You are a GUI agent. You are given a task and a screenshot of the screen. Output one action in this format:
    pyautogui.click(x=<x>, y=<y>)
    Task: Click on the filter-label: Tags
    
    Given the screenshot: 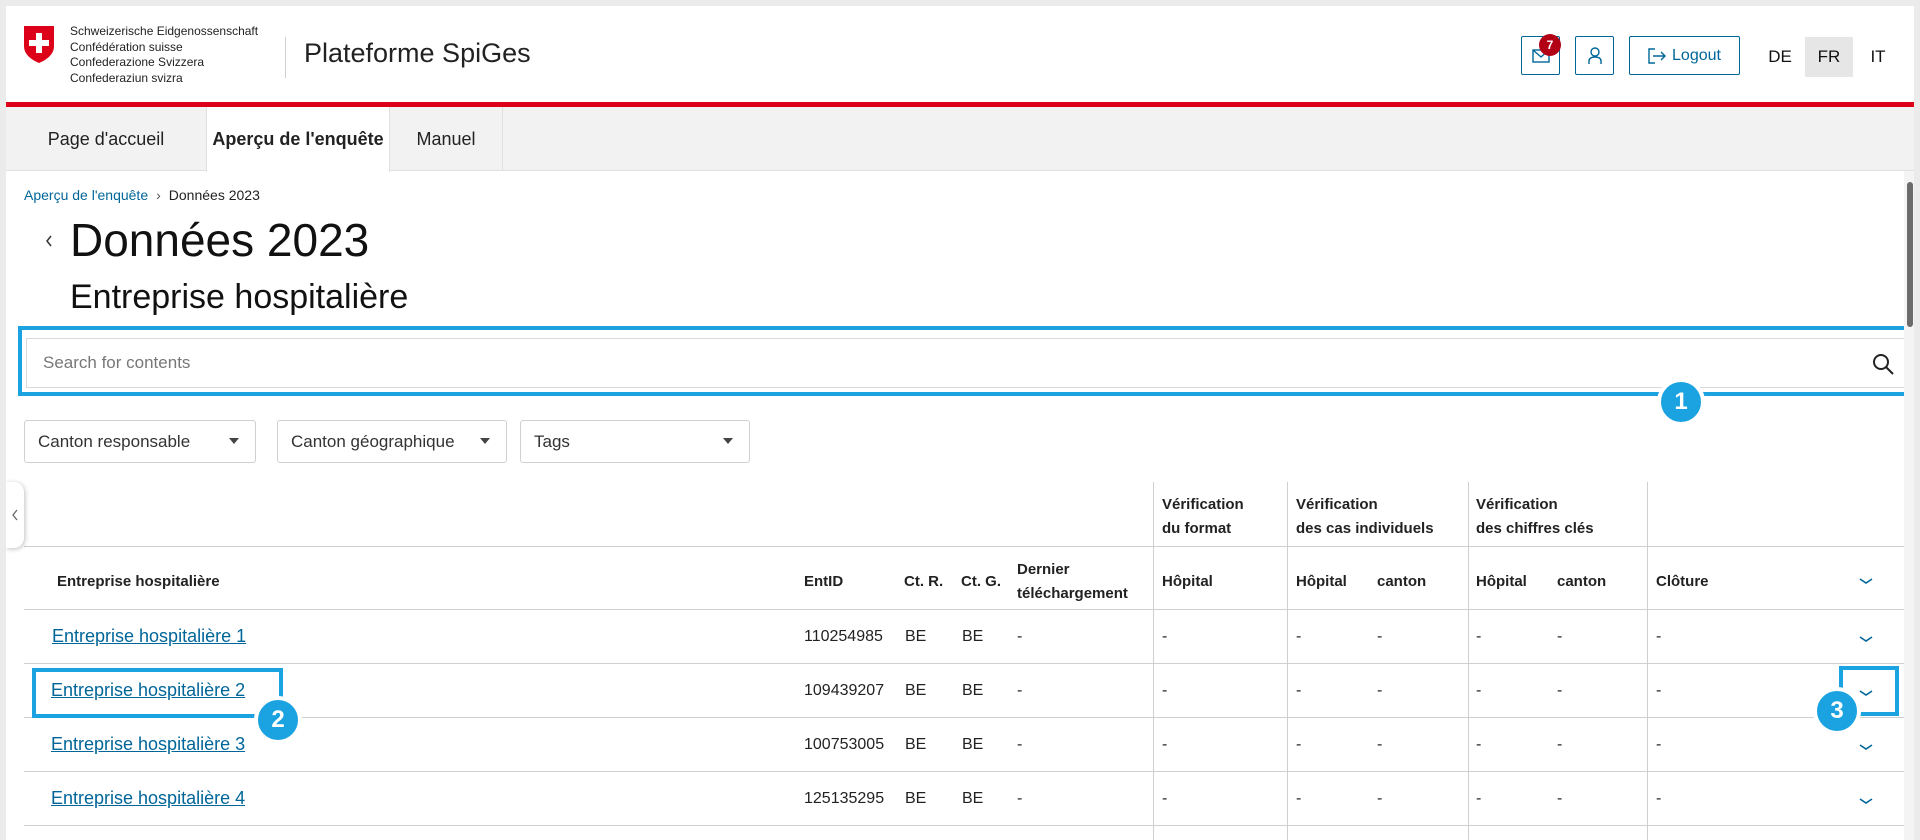 What is the action you would take?
    pyautogui.click(x=552, y=441)
    